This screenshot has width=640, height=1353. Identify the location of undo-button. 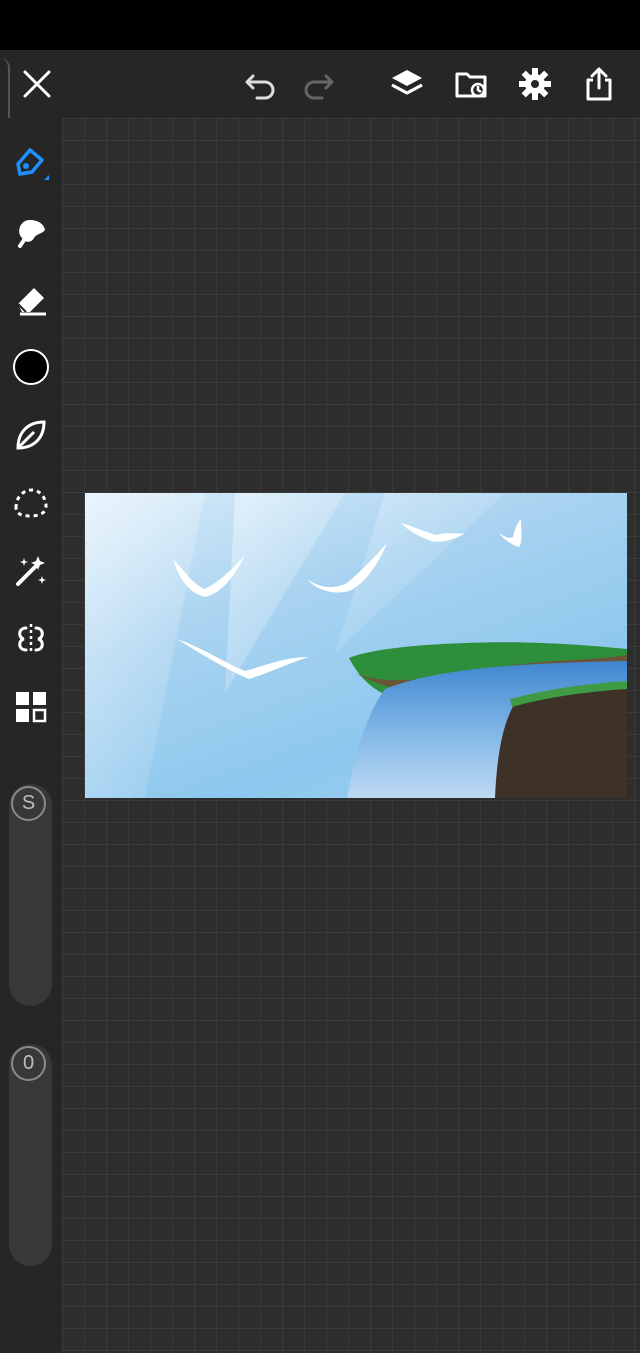
(261, 84).